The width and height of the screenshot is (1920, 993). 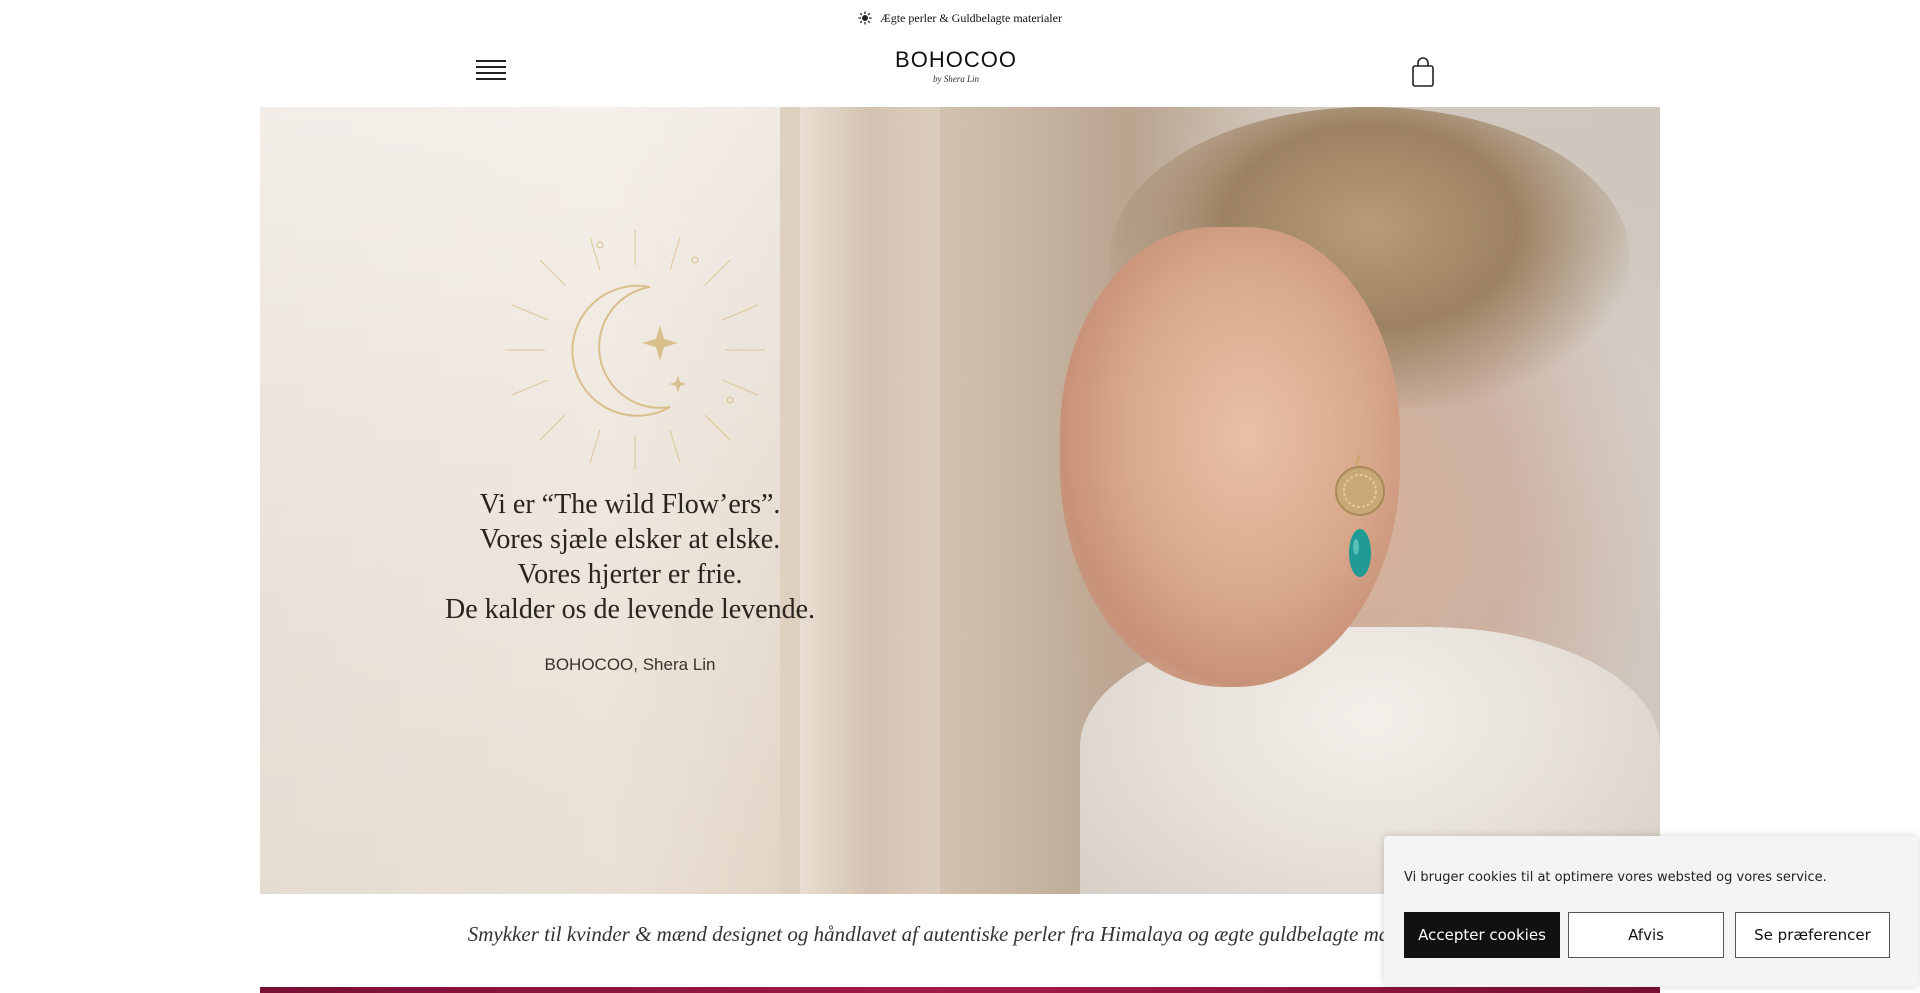 I want to click on announcement-text: Ægte perler & Guldbelagte materialer, so click(x=971, y=17).